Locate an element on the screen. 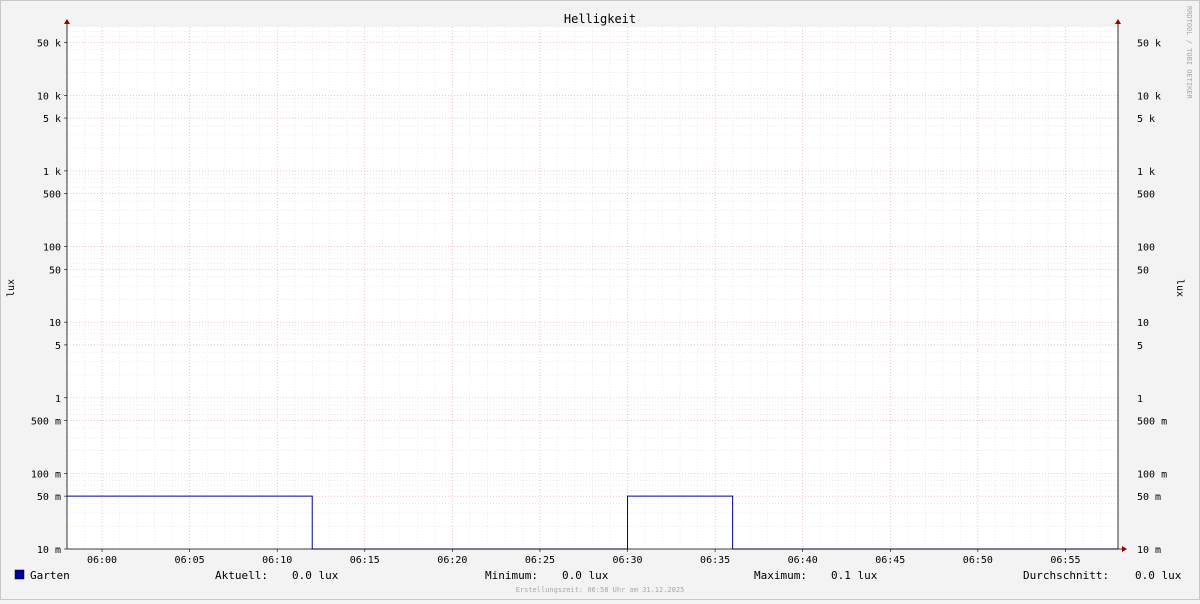 The image size is (1200, 604). y-tick-label-right: 100 is located at coordinates (1146, 248).